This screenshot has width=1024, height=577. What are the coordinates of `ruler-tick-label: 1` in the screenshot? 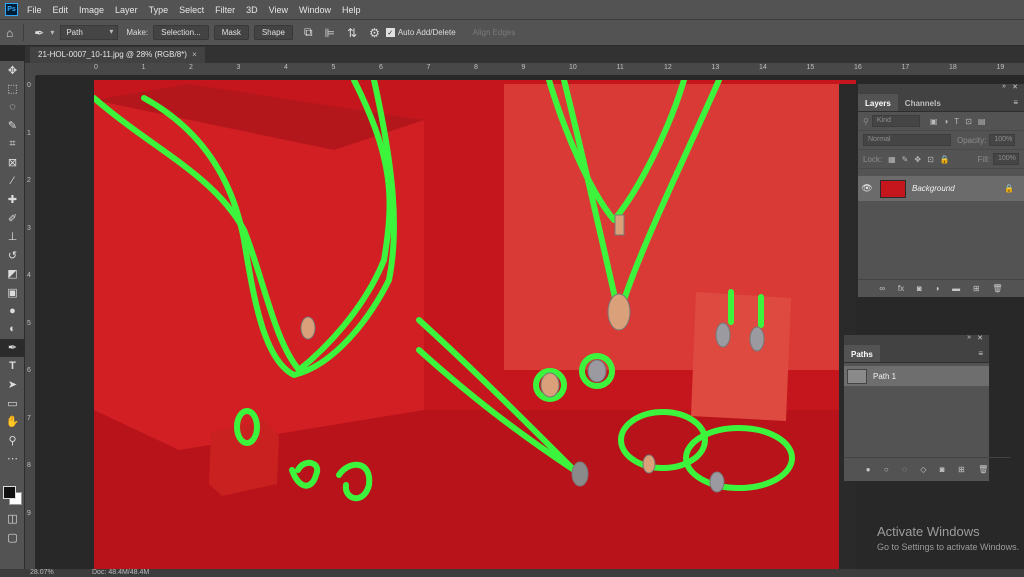 It's located at (29, 133).